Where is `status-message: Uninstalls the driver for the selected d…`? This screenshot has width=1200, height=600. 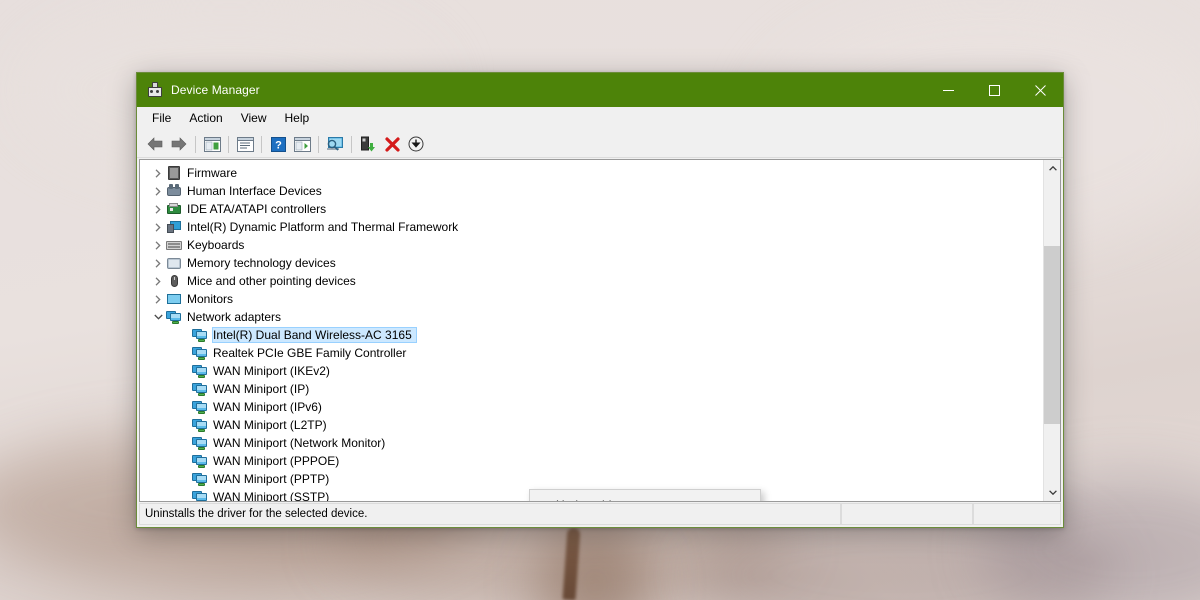 status-message: Uninstalls the driver for the selected d… is located at coordinates (490, 514).